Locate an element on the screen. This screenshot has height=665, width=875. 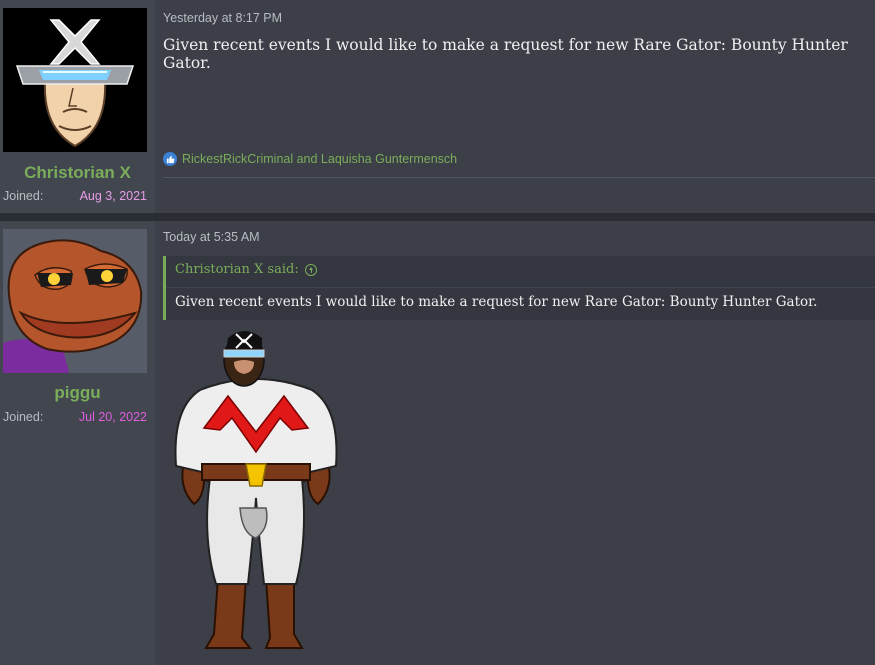
superhero-cartoon-image is located at coordinates (256, 494).